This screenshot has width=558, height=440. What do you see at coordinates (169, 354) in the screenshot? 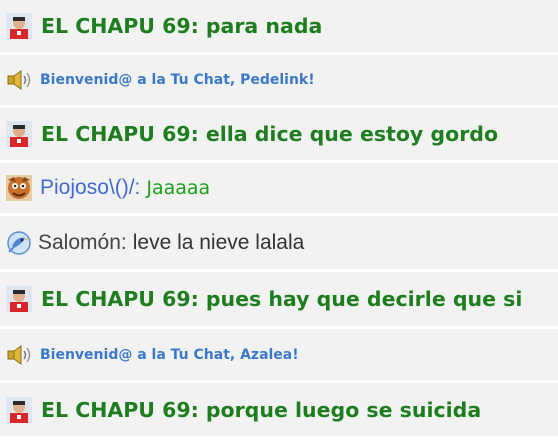
I see `system-message-text: Bienvenid@ a la Tu Chat, Azalea!` at bounding box center [169, 354].